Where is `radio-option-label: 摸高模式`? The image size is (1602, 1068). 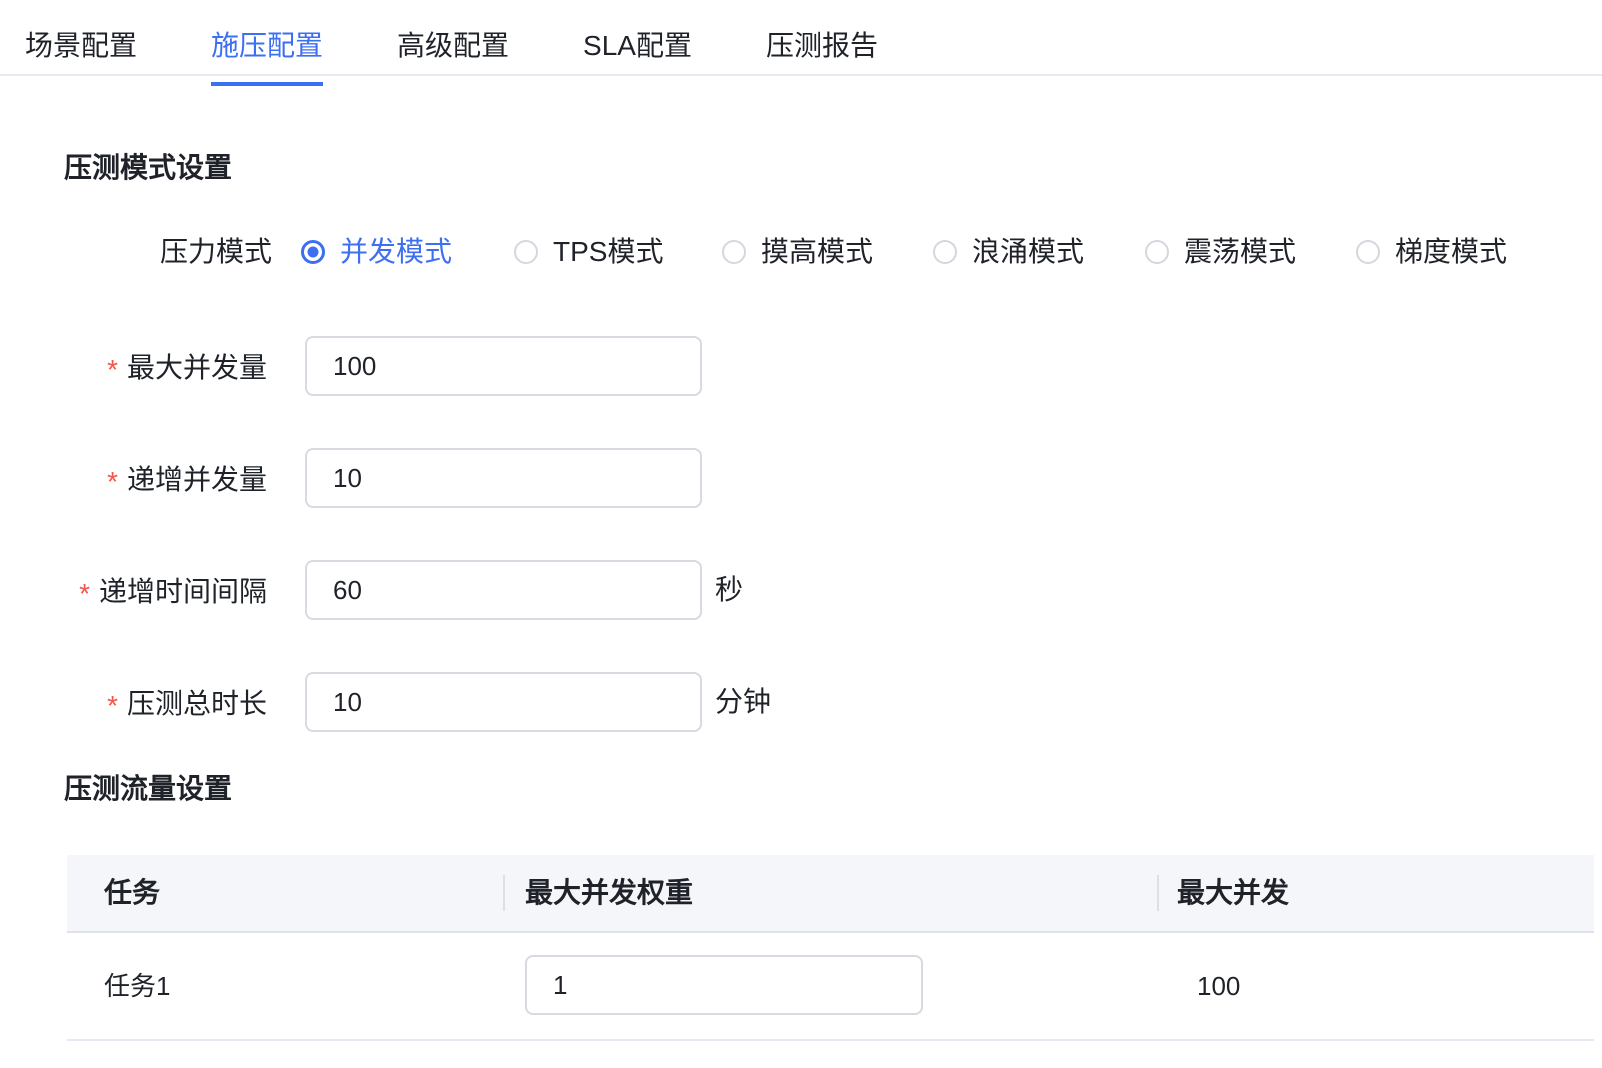 radio-option-label: 摸高模式 is located at coordinates (817, 251).